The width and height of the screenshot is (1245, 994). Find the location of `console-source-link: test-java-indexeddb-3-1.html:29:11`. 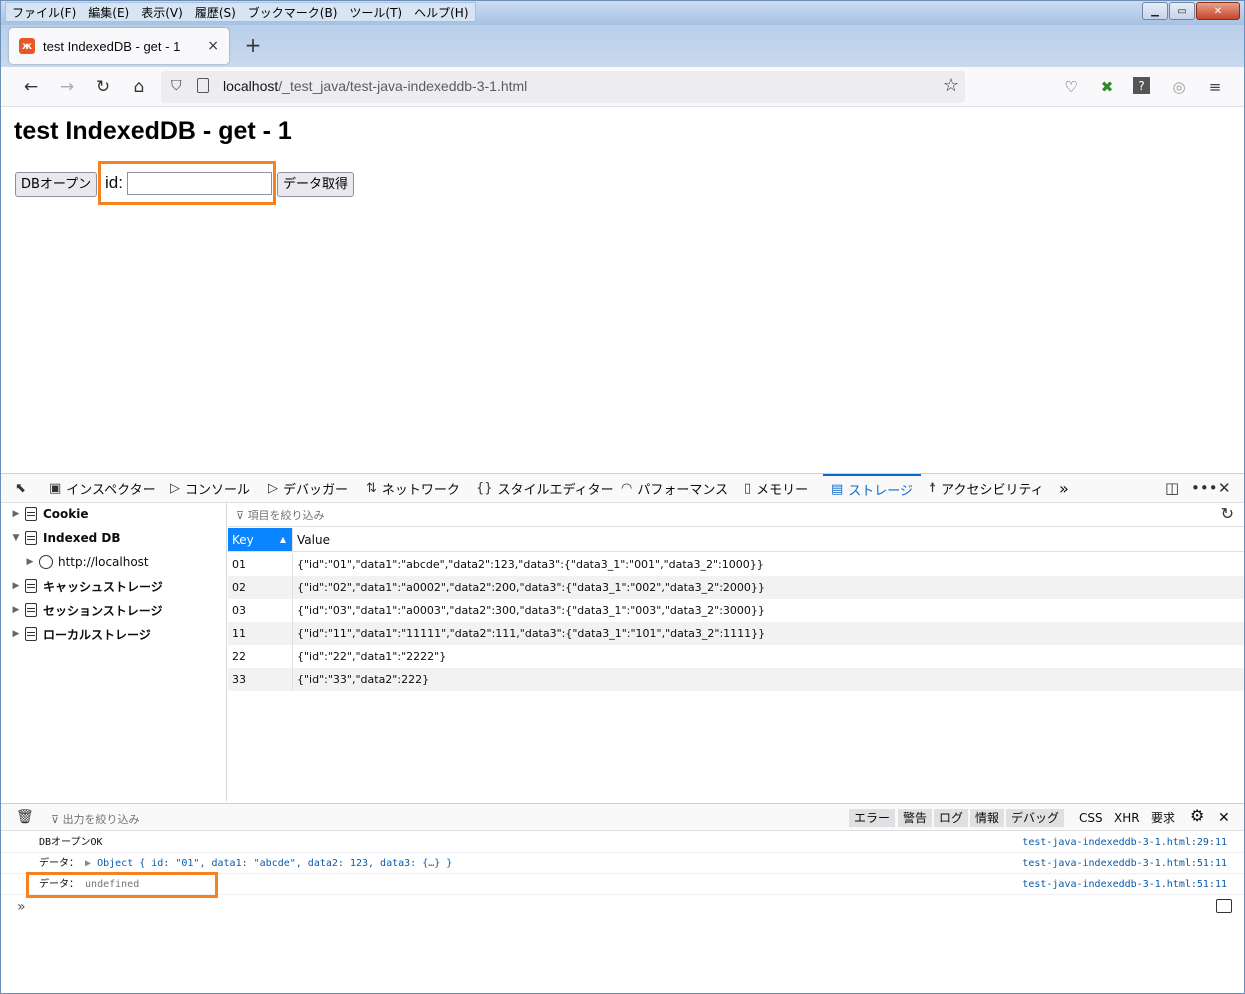

console-source-link: test-java-indexeddb-3-1.html:29:11 is located at coordinates (1124, 842).